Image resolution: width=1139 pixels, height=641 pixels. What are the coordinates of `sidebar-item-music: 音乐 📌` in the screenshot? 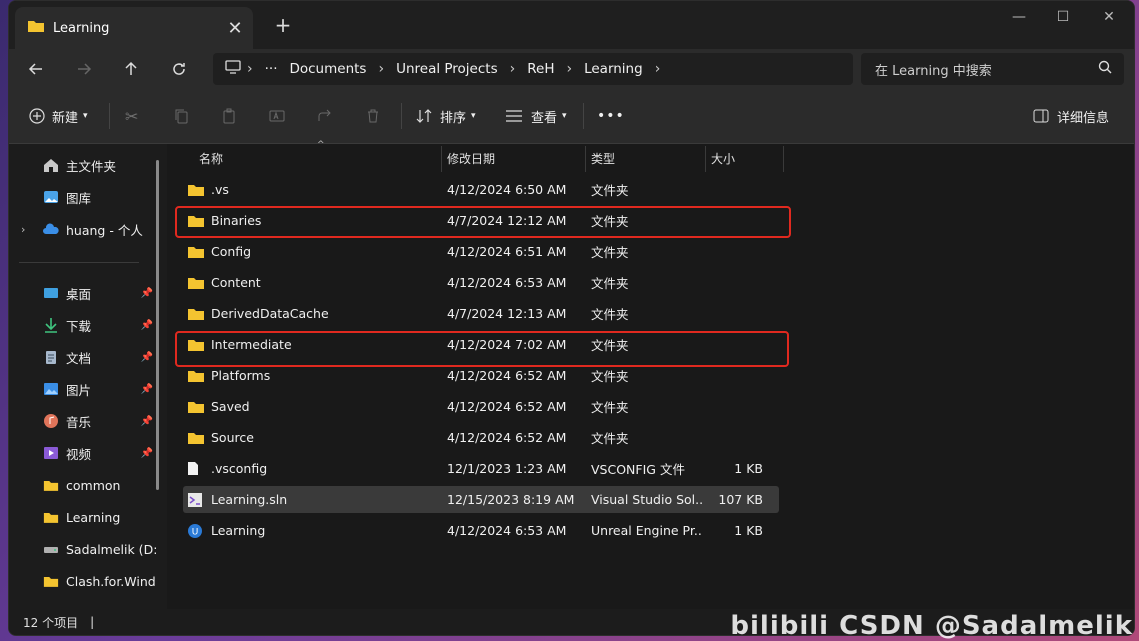 It's located at (84, 421).